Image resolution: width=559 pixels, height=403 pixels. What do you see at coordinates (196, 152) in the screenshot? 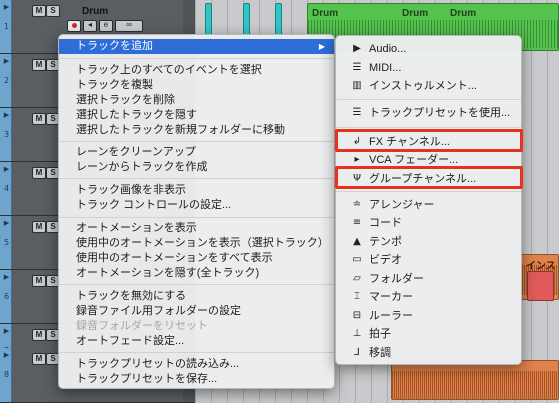
I see `menu-item: レーンをクリーンアップ` at bounding box center [196, 152].